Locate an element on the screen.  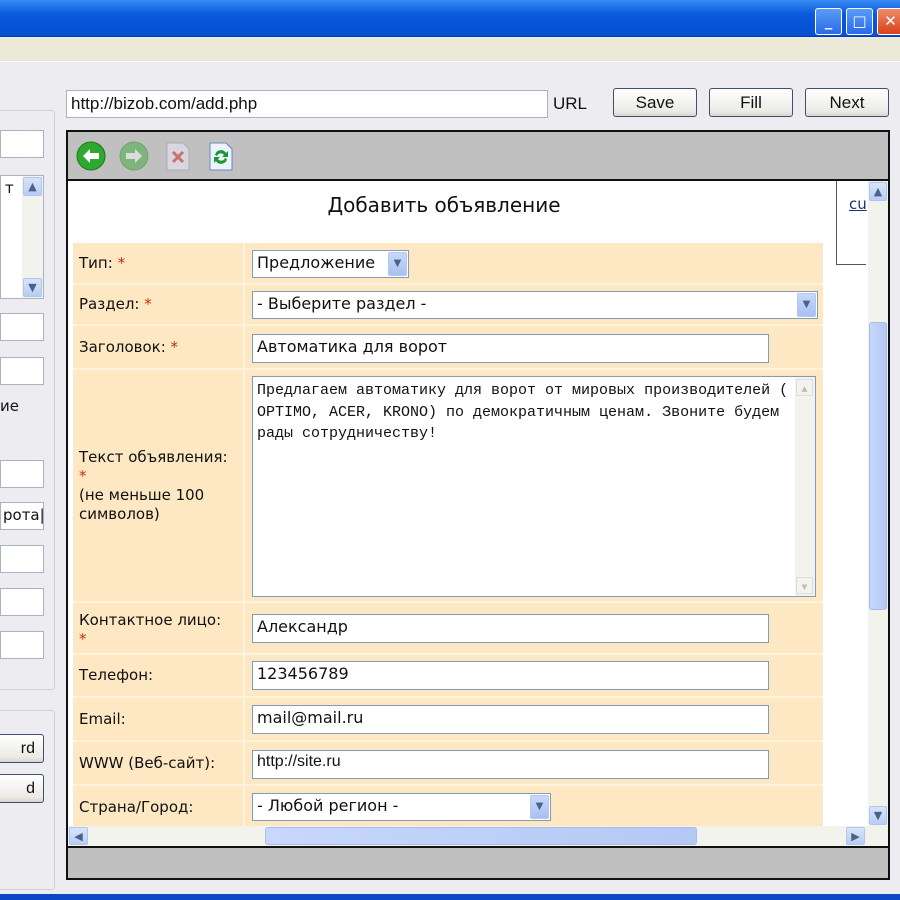
left-input-5: рота| is located at coordinates (22, 516).